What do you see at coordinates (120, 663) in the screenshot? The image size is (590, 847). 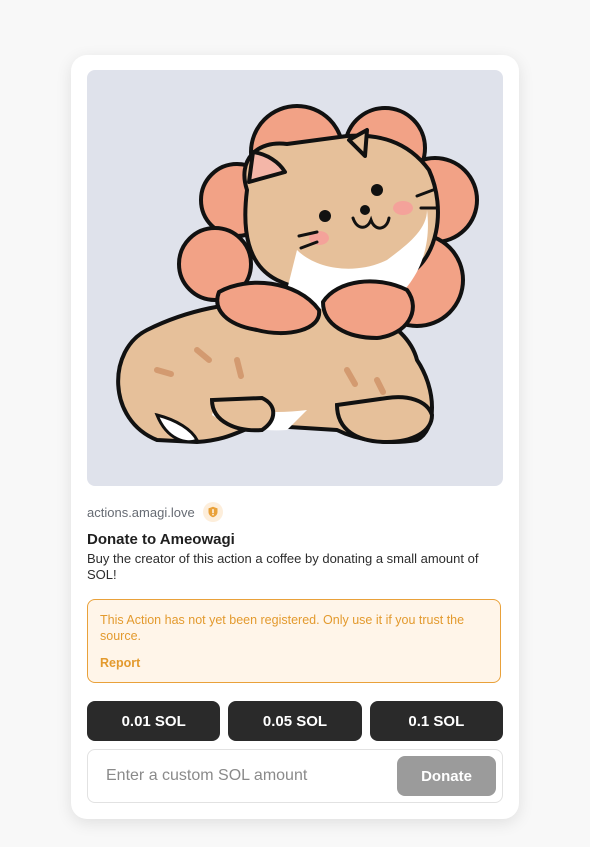 I see `report-link: Report` at bounding box center [120, 663].